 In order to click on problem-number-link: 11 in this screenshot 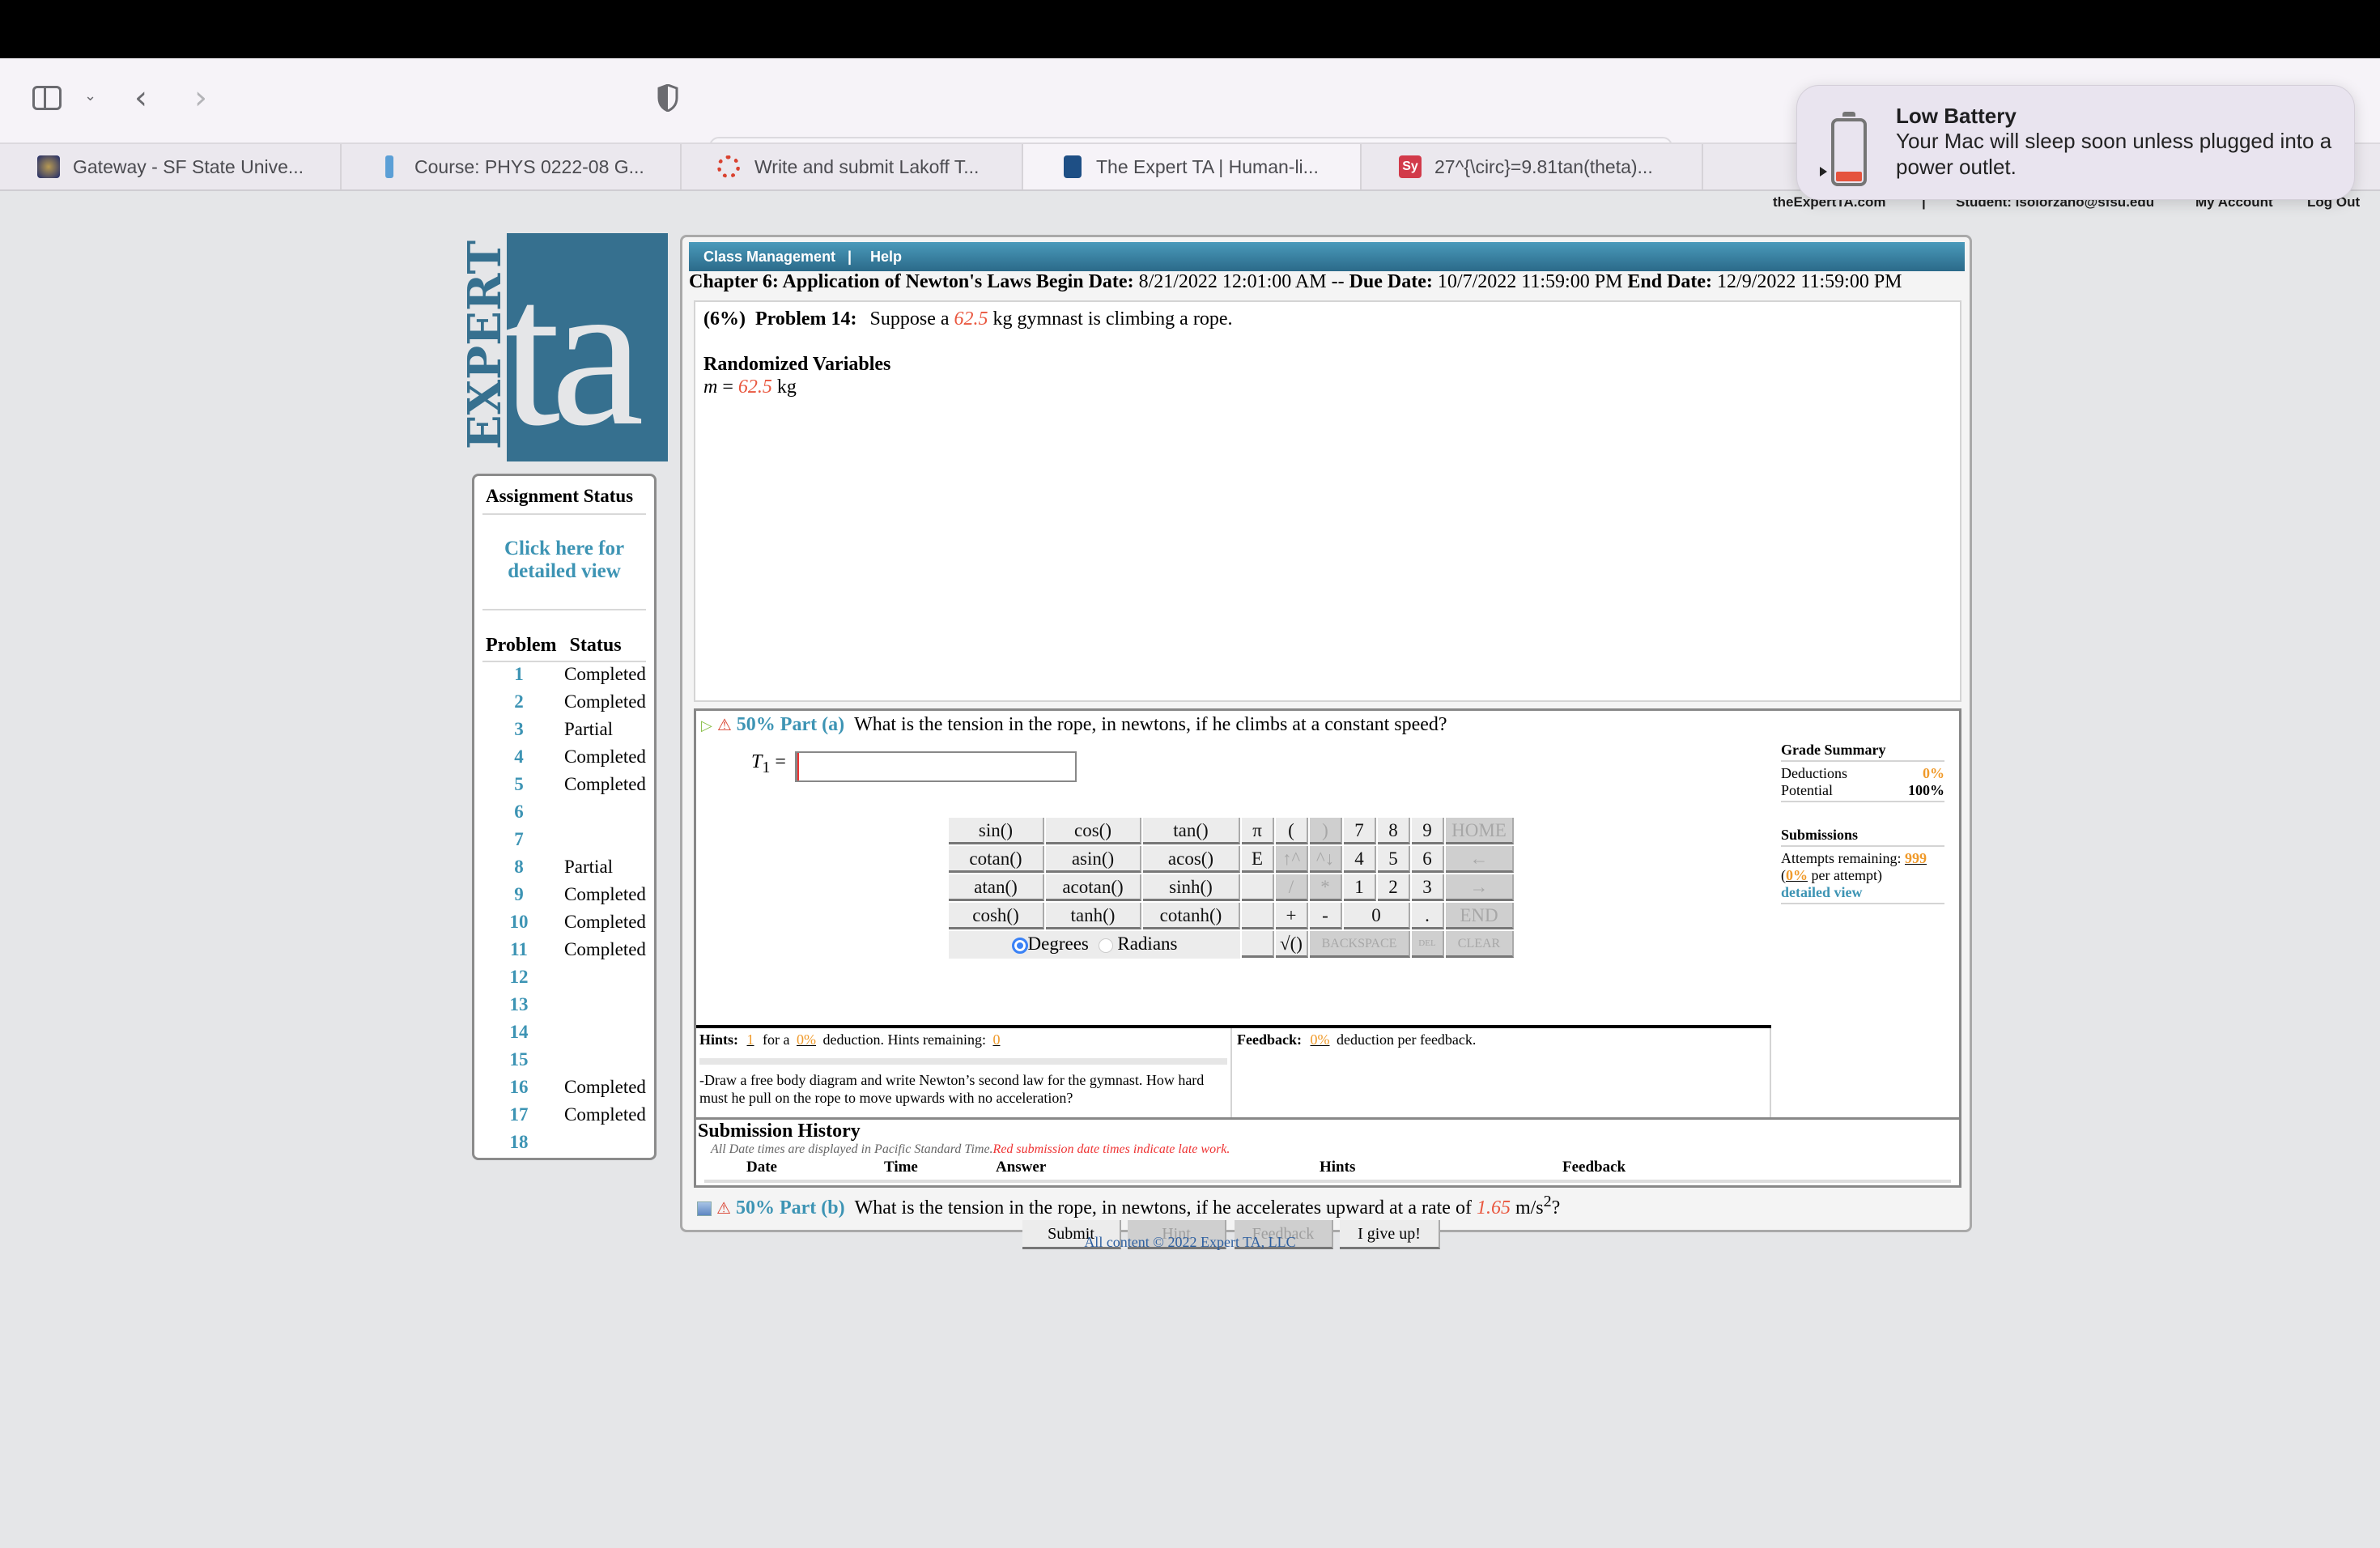, I will do `click(519, 950)`.